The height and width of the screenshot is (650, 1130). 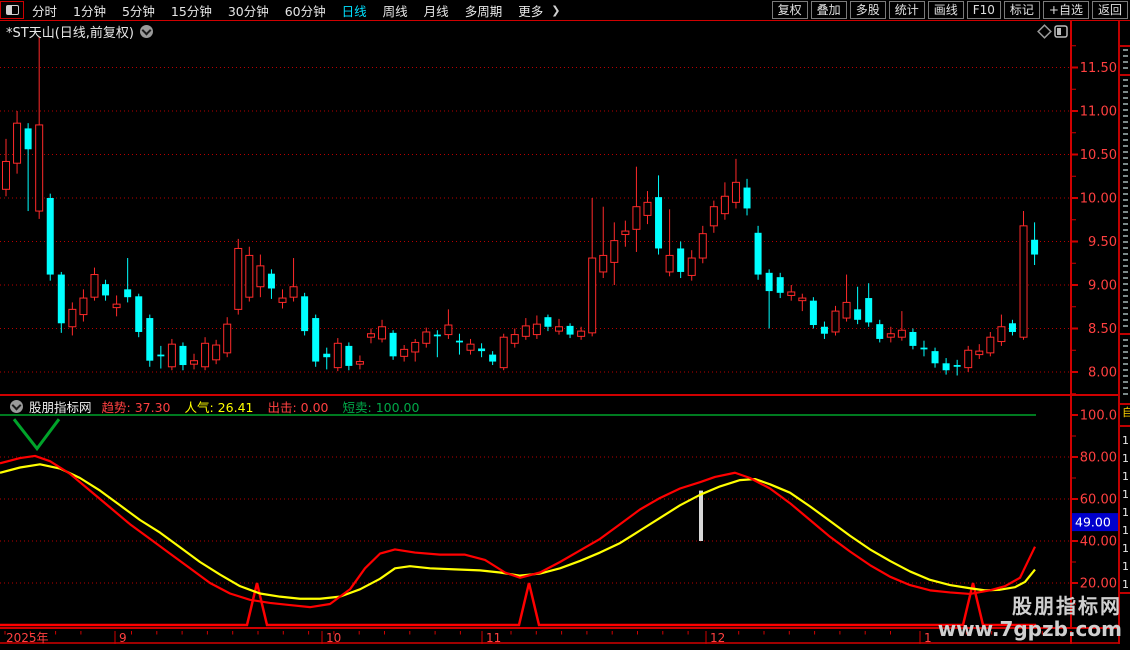 What do you see at coordinates (1044, 31) in the screenshot?
I see `diamond-icon` at bounding box center [1044, 31].